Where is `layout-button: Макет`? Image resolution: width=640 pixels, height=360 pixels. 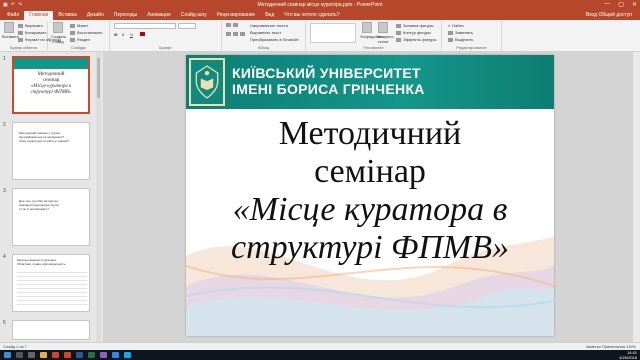 layout-button: Макет is located at coordinates (79, 25).